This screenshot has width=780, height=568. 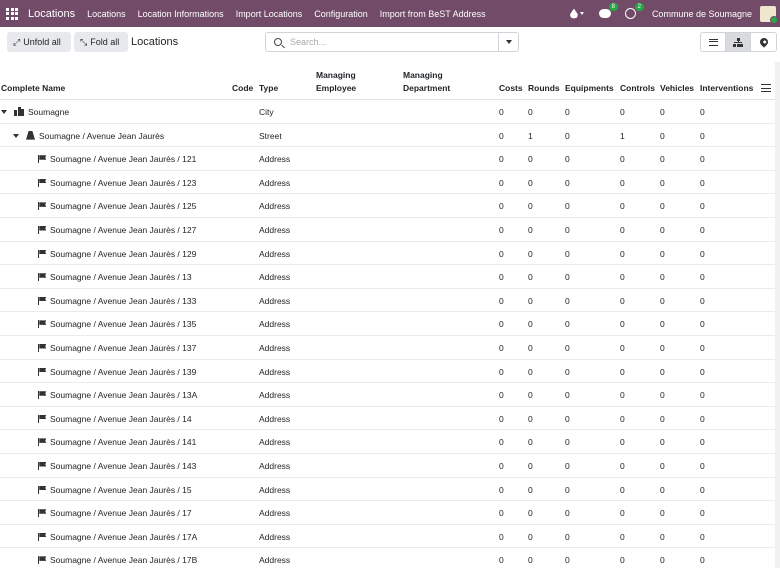 What do you see at coordinates (12, 13) in the screenshot?
I see `apps-grid-icon` at bounding box center [12, 13].